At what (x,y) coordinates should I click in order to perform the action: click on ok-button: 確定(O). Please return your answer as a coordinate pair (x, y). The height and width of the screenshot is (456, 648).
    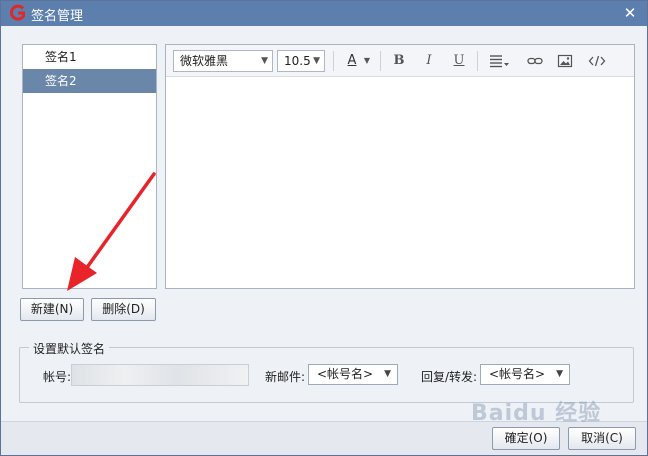
    Looking at the image, I should click on (526, 438).